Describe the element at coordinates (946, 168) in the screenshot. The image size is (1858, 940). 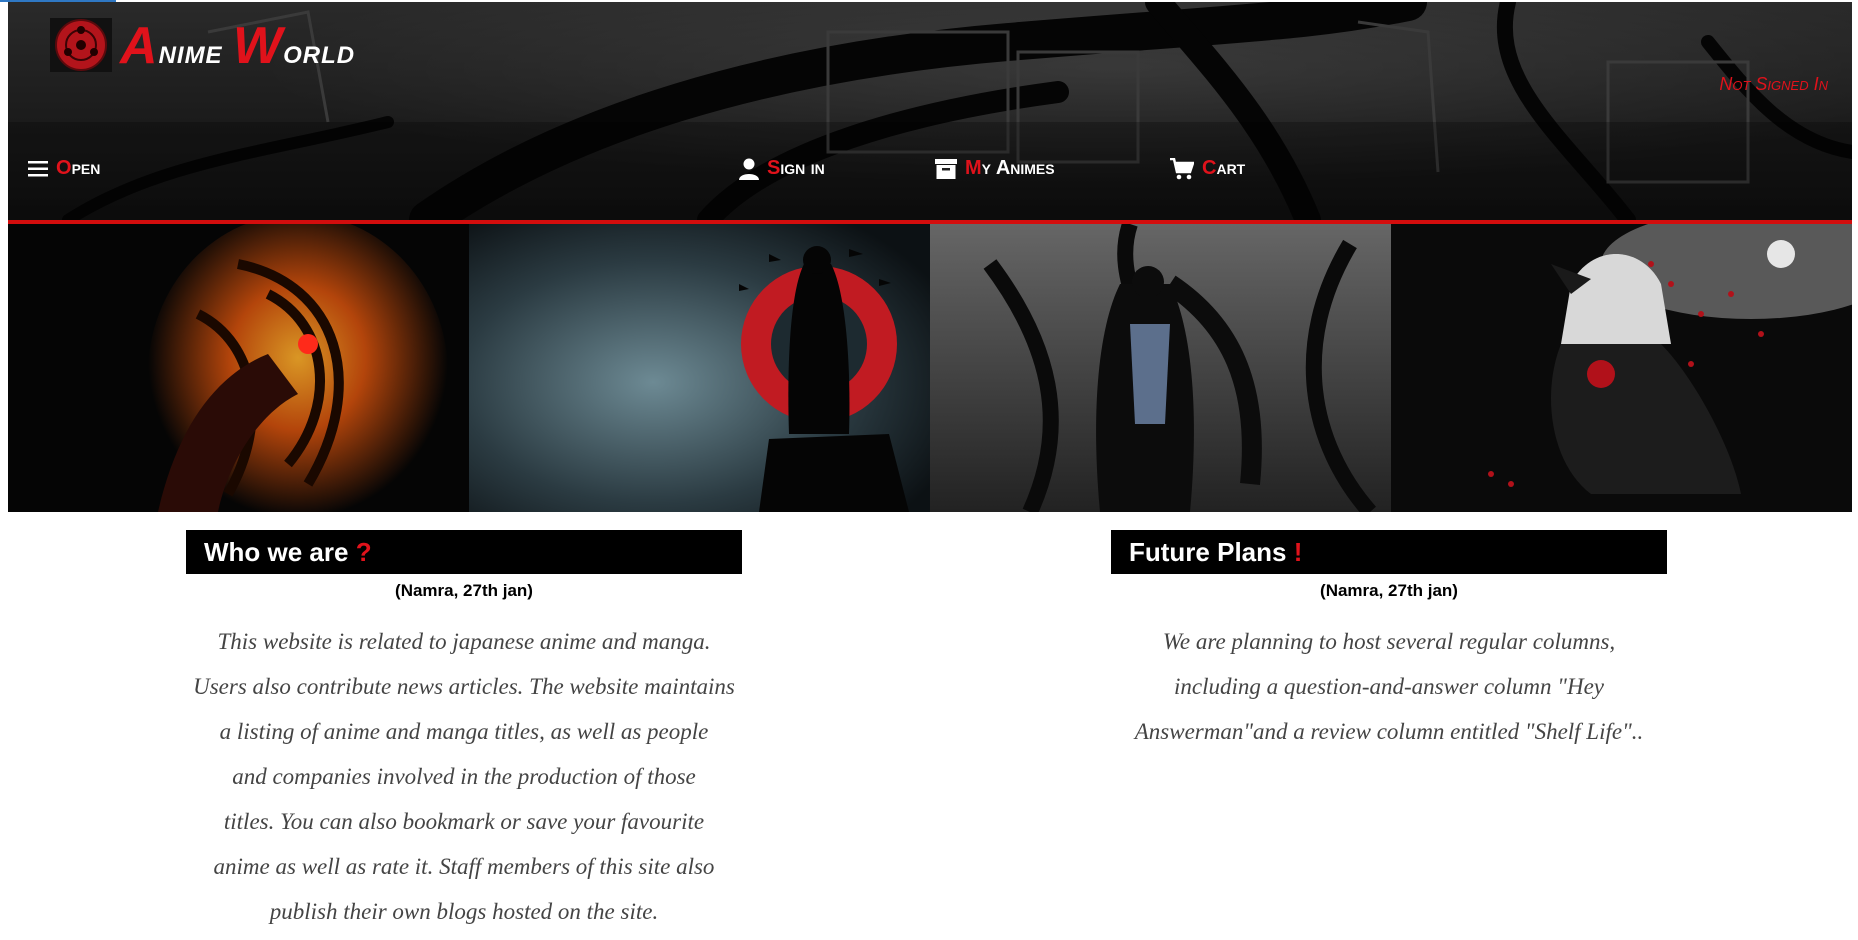
I see `archive-icon` at that location.